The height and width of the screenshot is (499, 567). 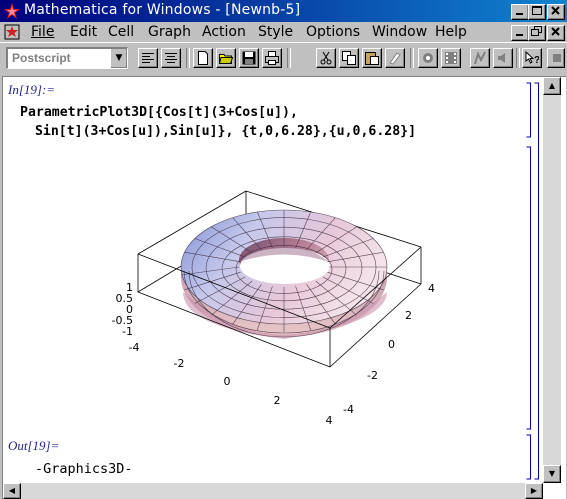 I want to click on menu-options-label: Options, so click(x=333, y=32).